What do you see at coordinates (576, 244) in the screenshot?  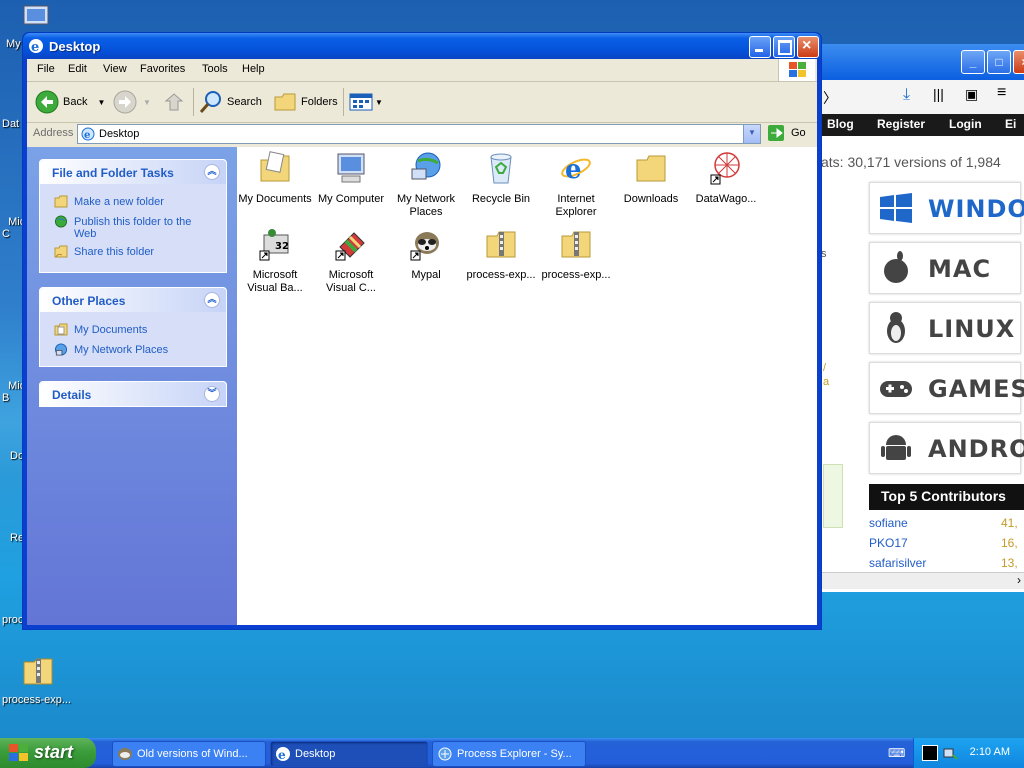 I see `zip-folder-icon` at bounding box center [576, 244].